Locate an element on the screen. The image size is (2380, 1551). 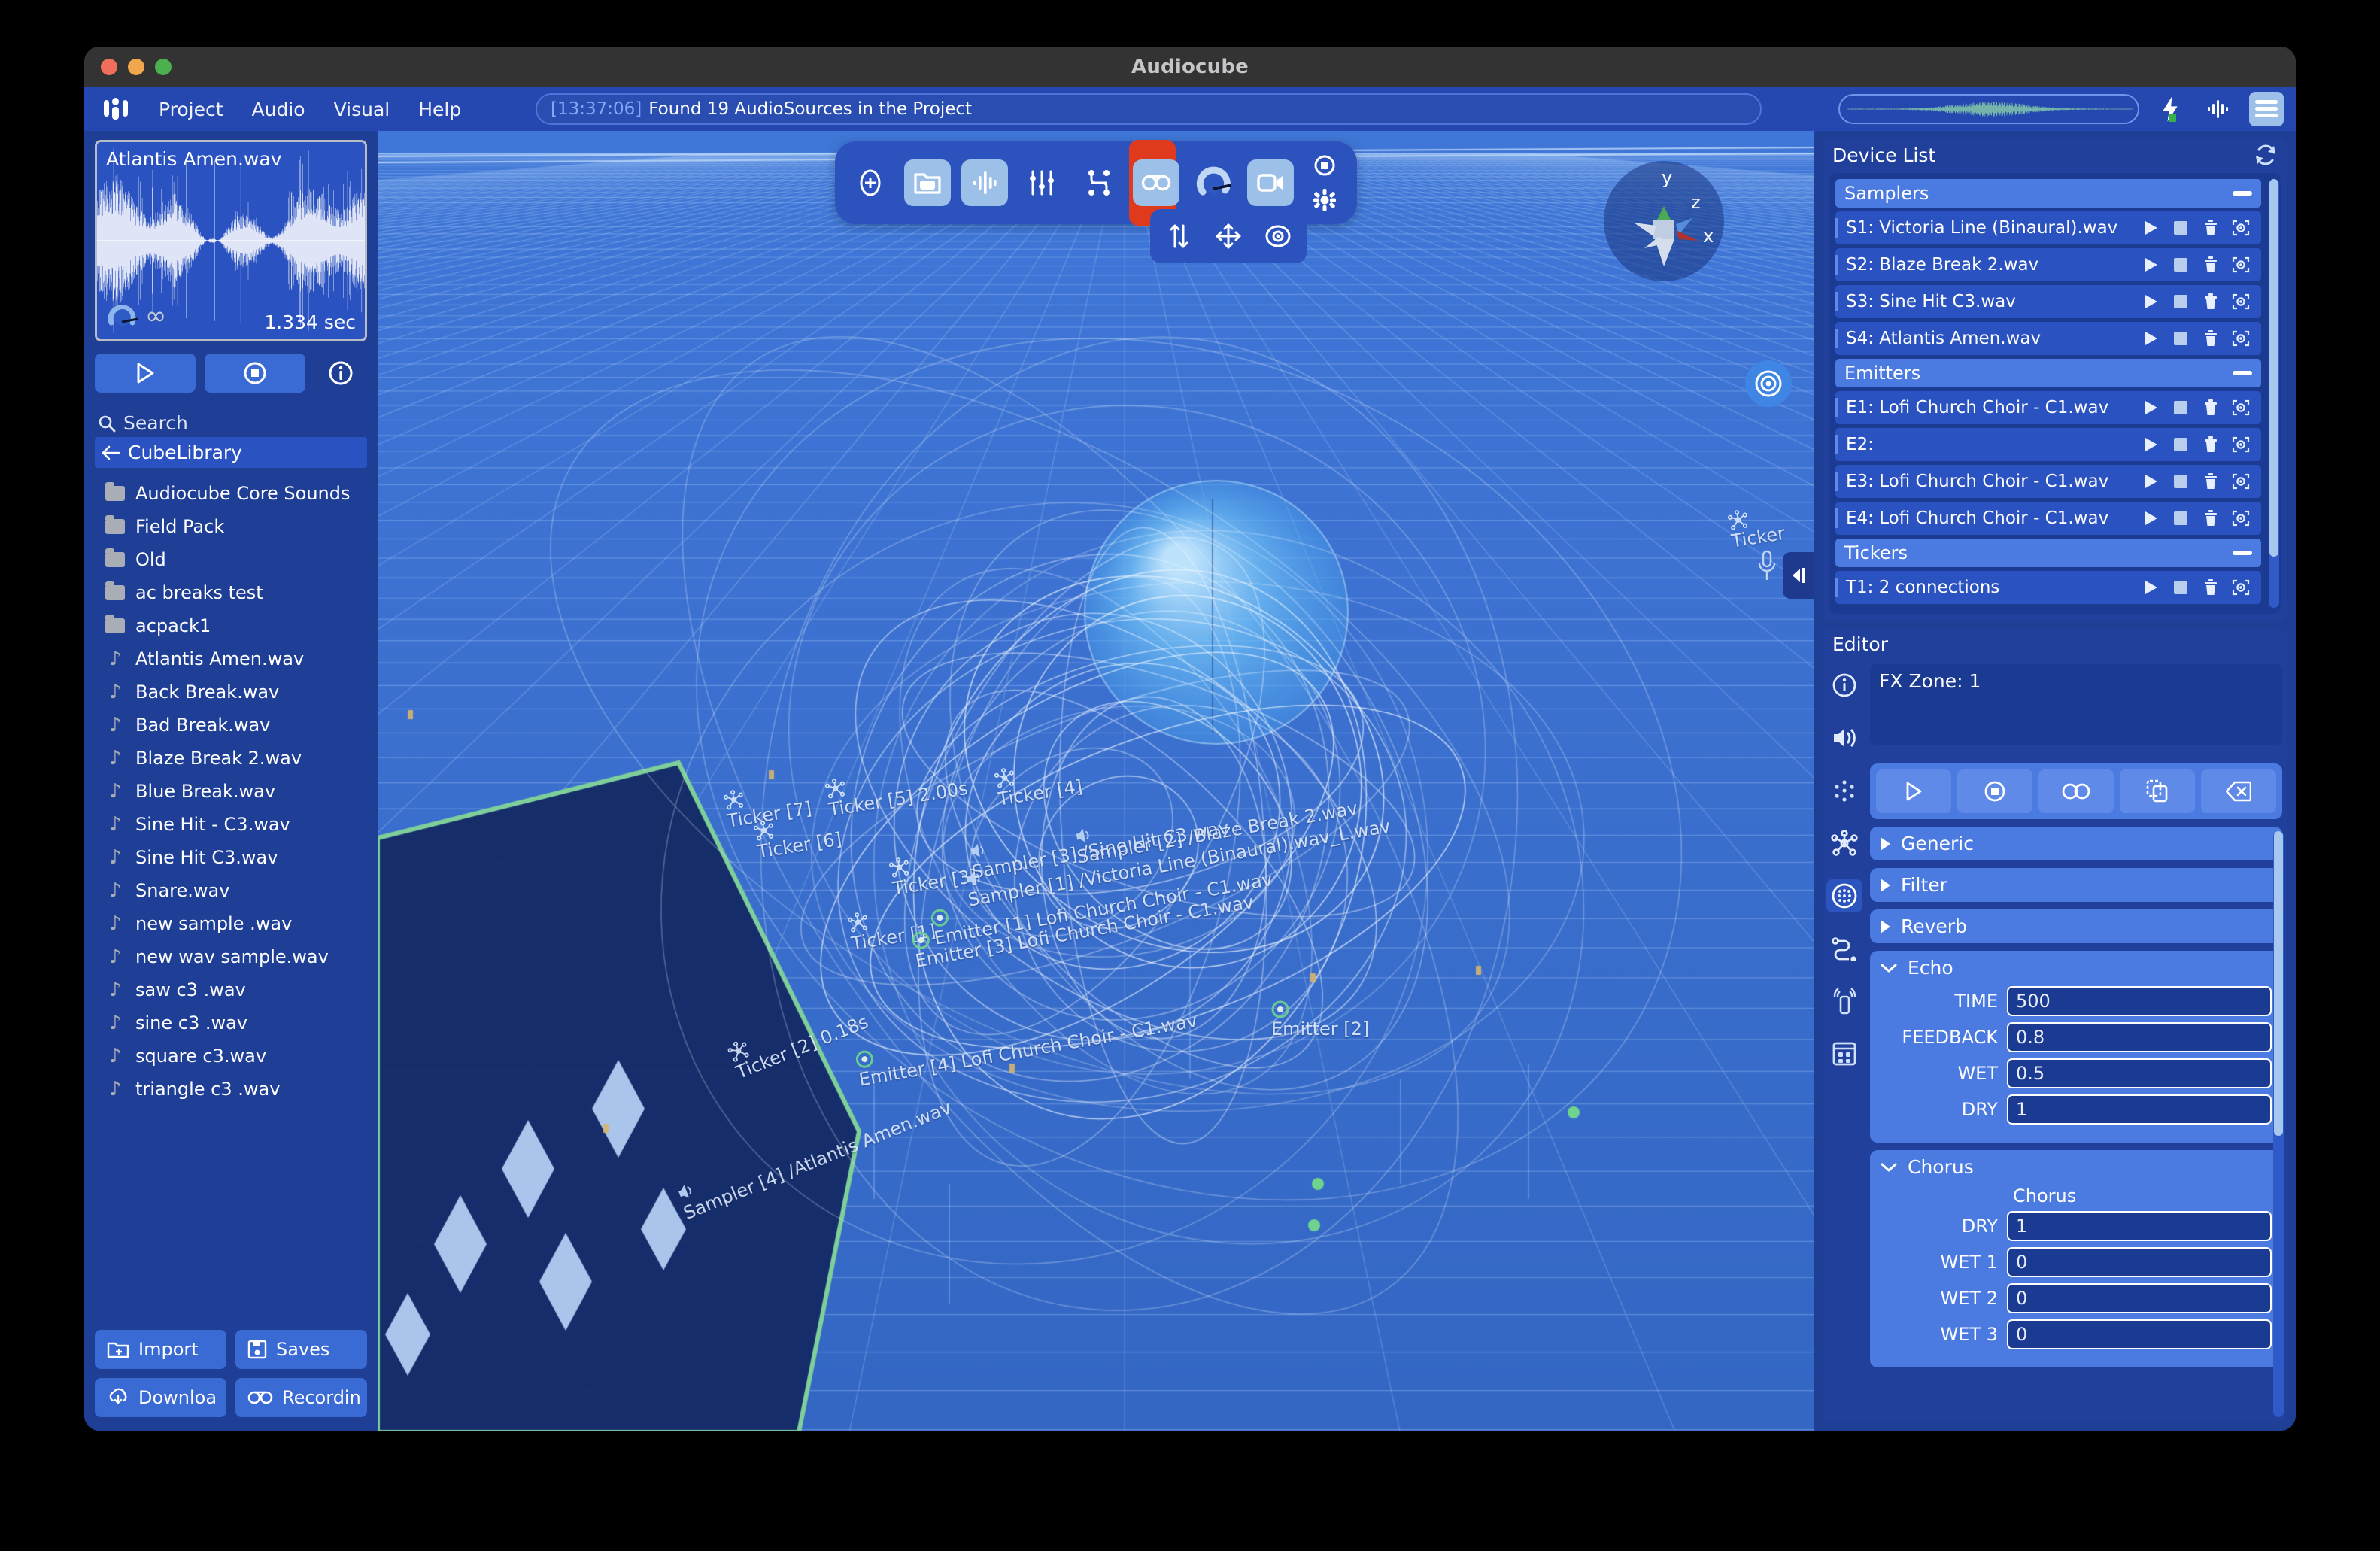
list-item: ♪ Snare.wav is located at coordinates (231, 891).